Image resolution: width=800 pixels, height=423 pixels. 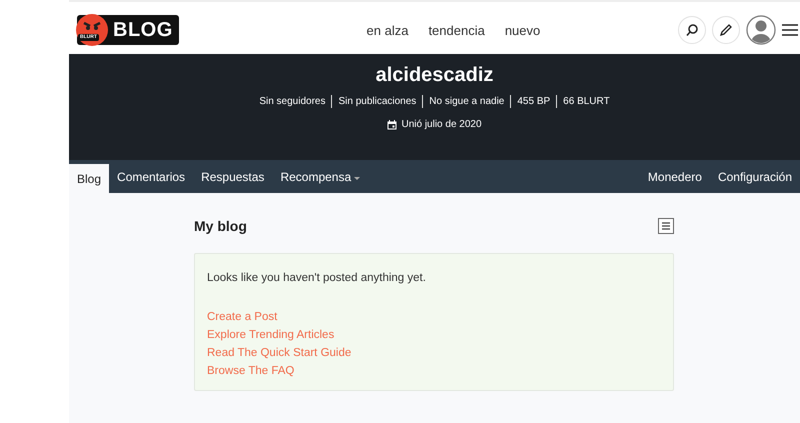 I want to click on search-icon, so click(x=692, y=30).